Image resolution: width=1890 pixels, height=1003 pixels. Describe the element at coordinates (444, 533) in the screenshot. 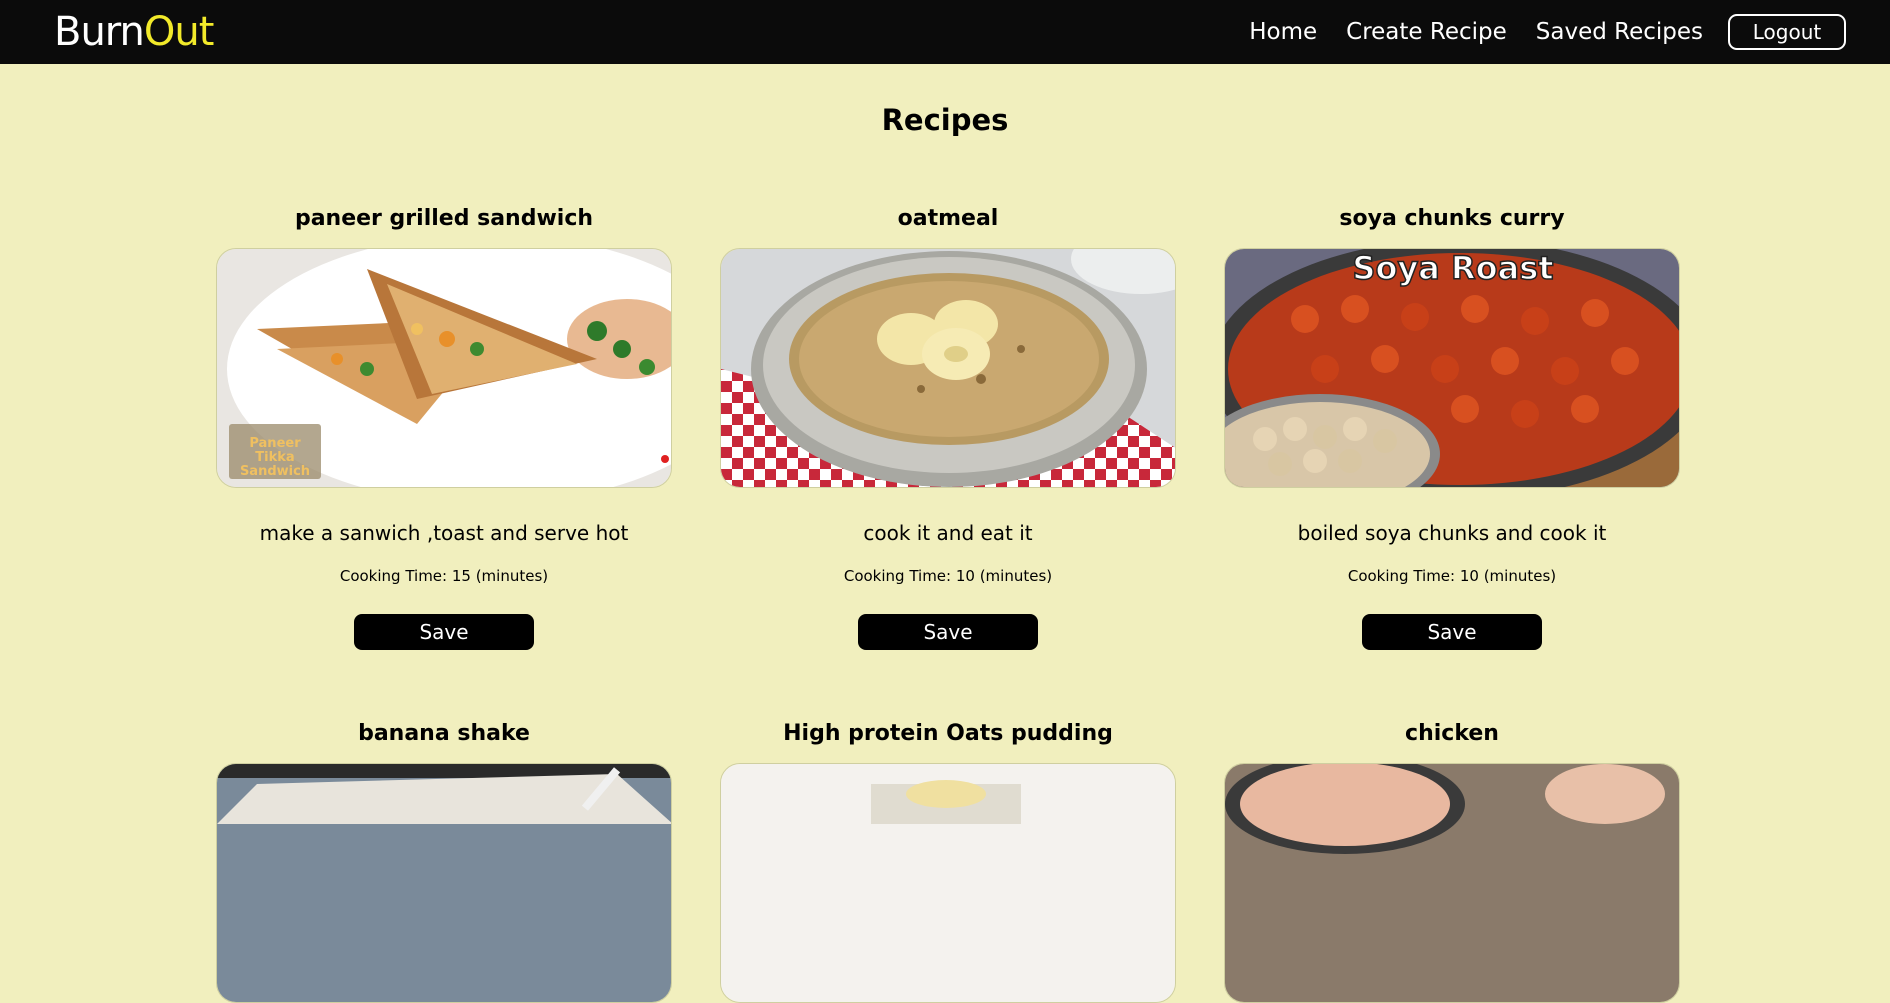

I see `recipe-instructions: make a sanwich ,toast and serve hot` at that location.